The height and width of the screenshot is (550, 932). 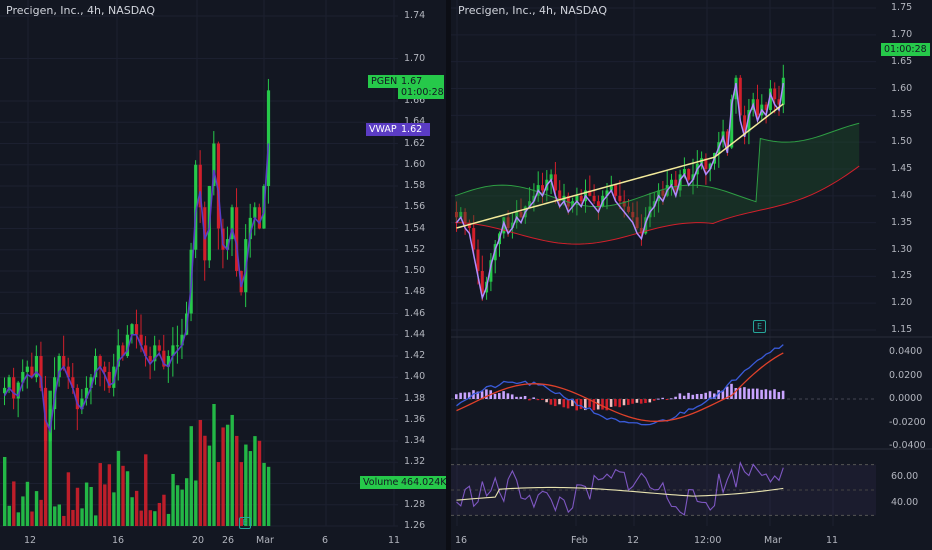 What do you see at coordinates (902, 7) in the screenshot?
I see `right-price-tick: 1.75` at bounding box center [902, 7].